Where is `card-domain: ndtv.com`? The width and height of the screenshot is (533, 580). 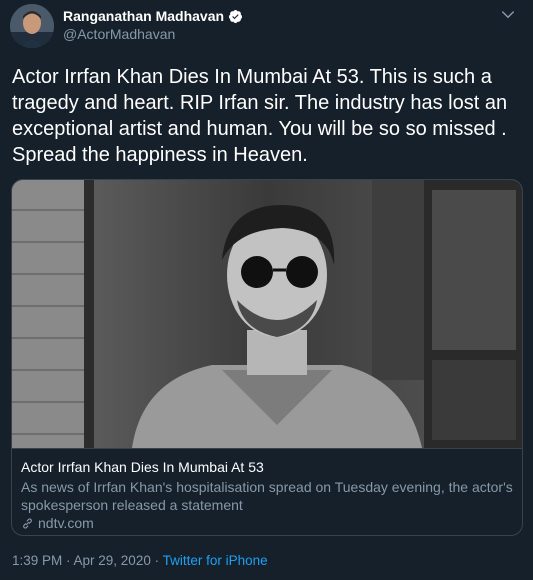
card-domain: ndtv.com is located at coordinates (66, 523).